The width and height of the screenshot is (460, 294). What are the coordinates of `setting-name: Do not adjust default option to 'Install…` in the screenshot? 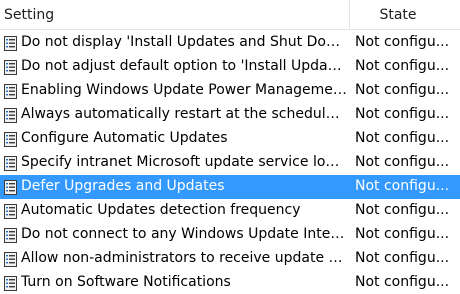 It's located at (184, 66).